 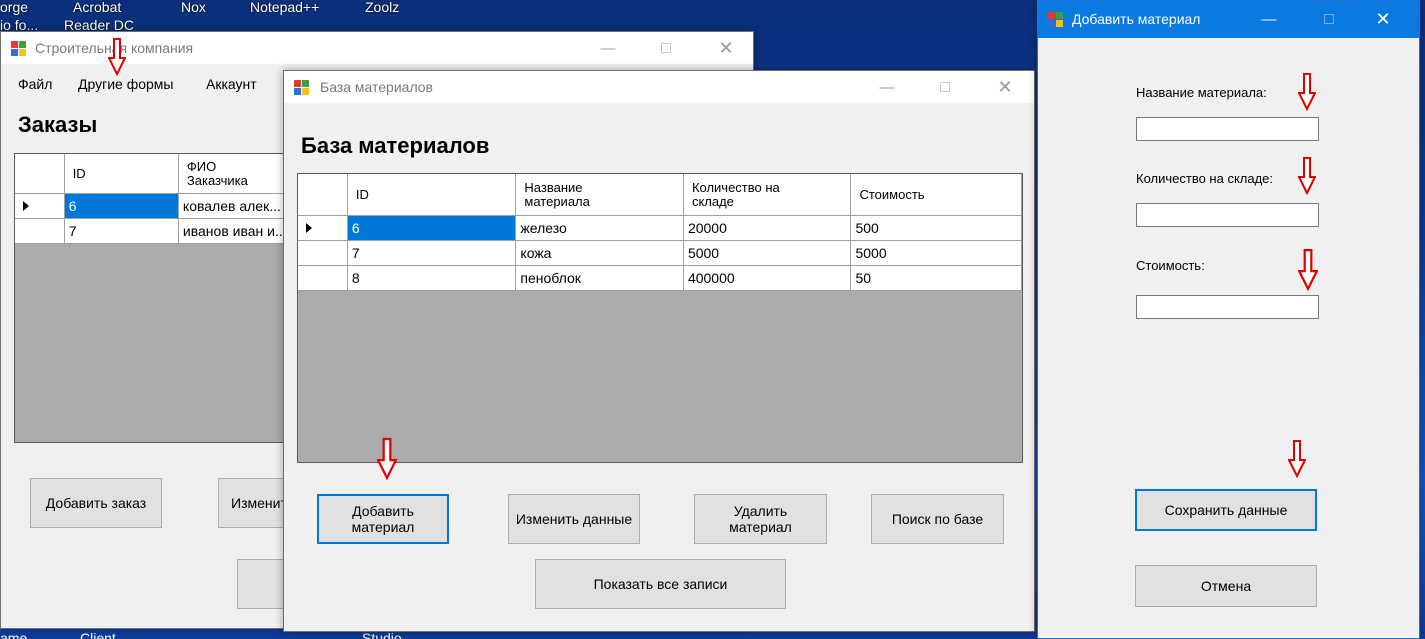 What do you see at coordinates (35, 84) in the screenshot?
I see `menu-file: Файл` at bounding box center [35, 84].